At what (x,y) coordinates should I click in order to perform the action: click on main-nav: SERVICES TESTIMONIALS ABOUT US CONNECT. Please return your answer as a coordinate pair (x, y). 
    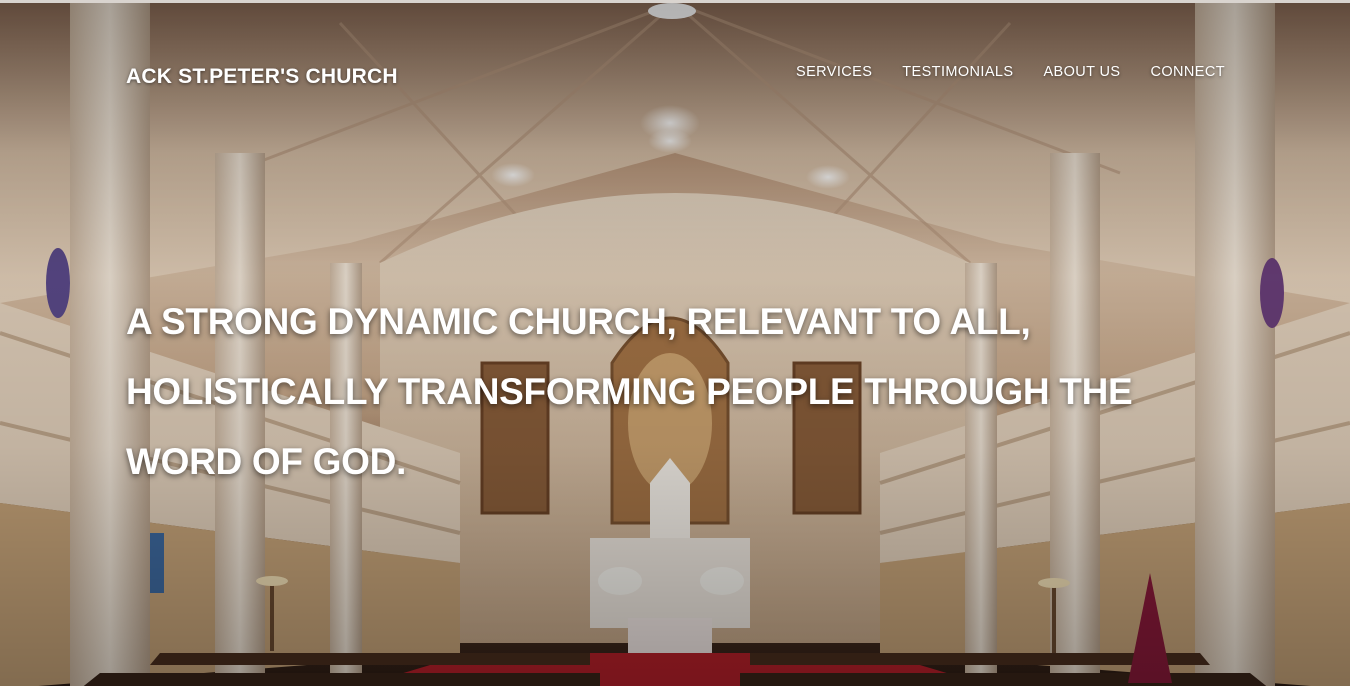
    Looking at the image, I should click on (1010, 72).